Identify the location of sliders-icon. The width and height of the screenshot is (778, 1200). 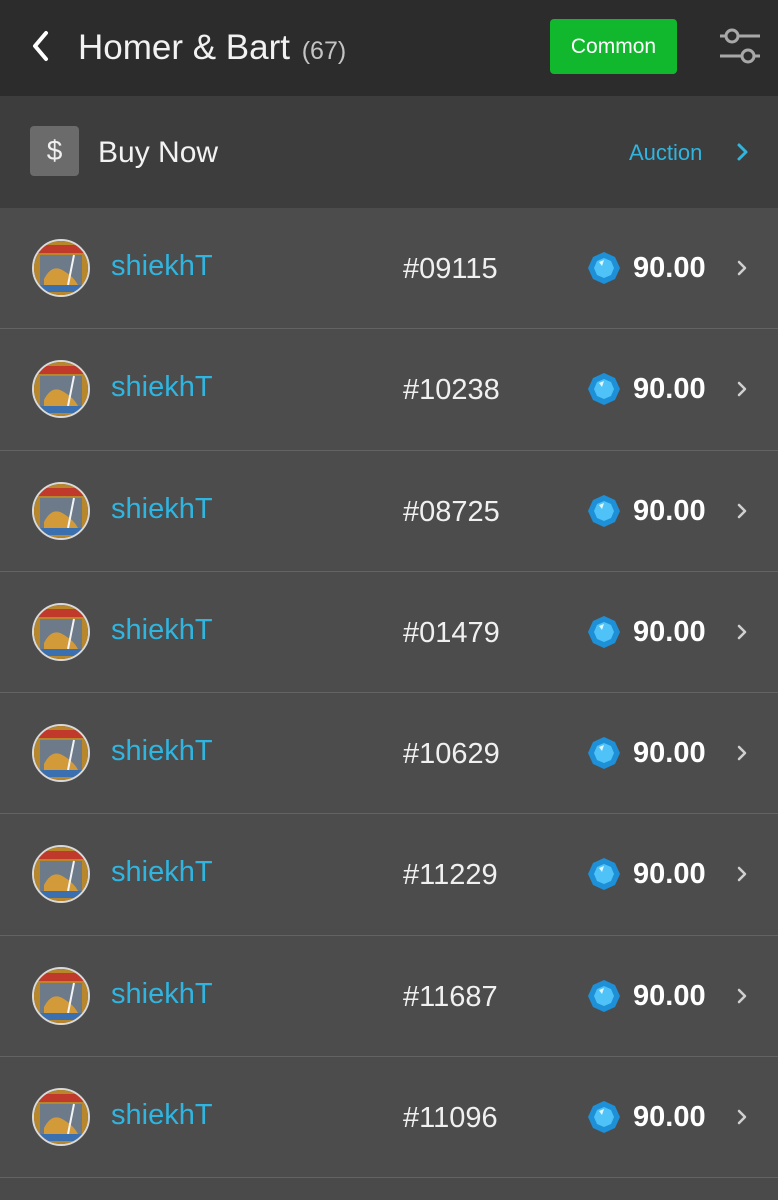
(740, 46).